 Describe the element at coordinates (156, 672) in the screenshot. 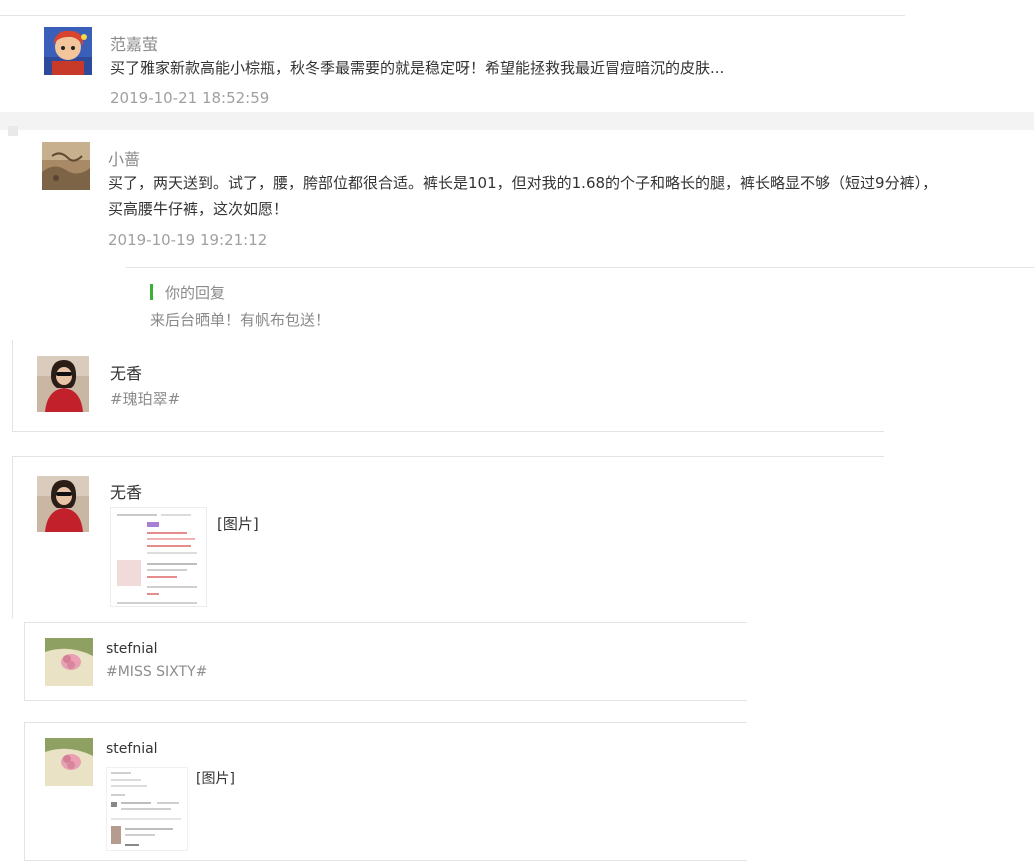

I see `message-topic-tag: #MISS SIXTY#` at that location.